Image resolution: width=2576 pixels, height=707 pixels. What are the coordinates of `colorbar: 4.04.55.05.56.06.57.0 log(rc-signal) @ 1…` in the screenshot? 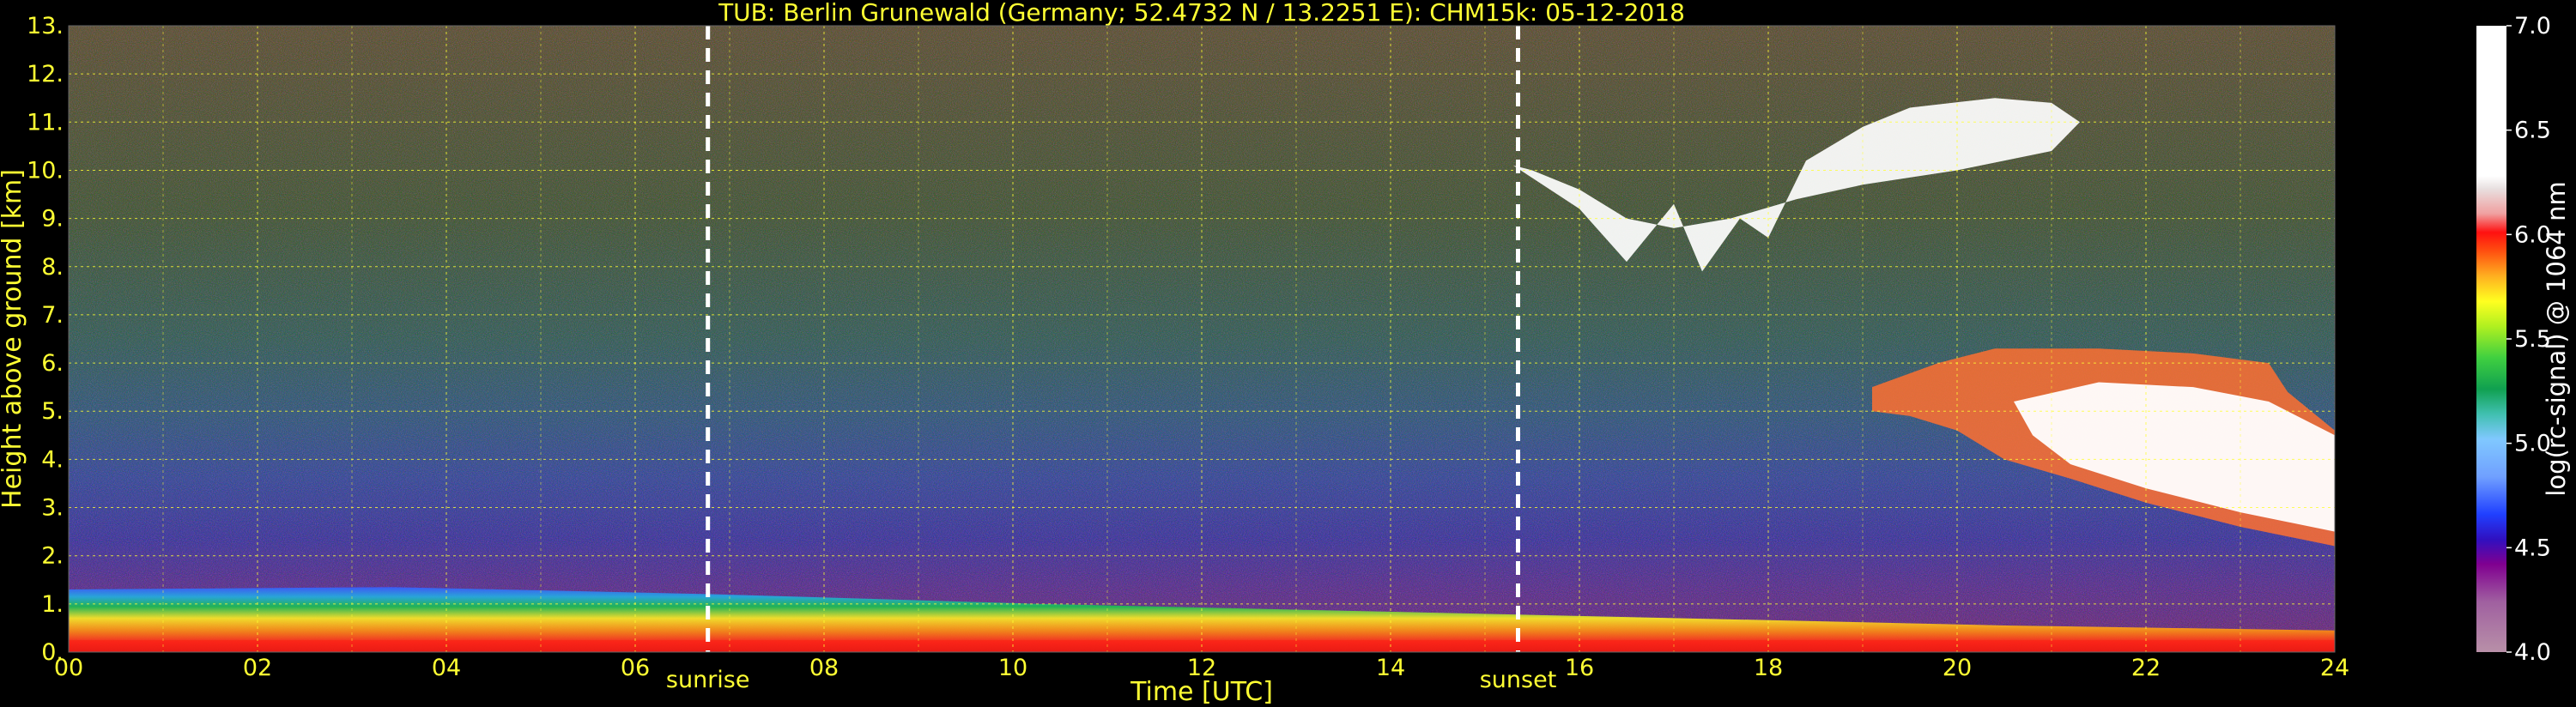 It's located at (2523, 339).